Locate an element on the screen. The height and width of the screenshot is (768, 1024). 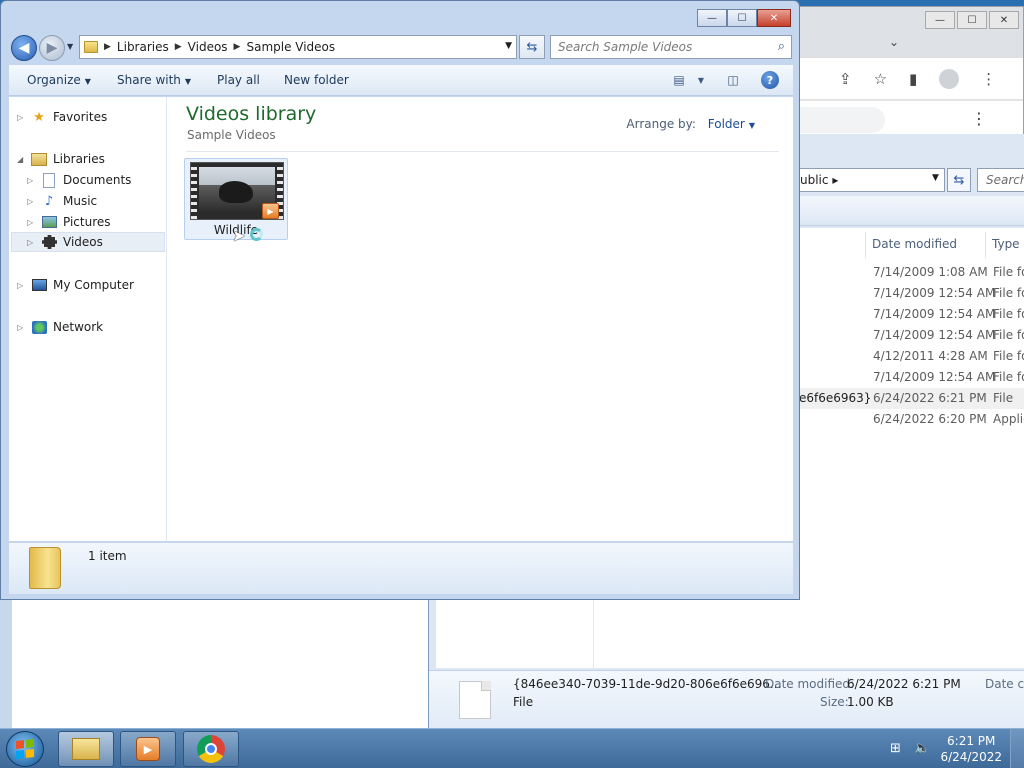
chrome-titlebar: — ☐ ✕ is located at coordinates (907, 20).